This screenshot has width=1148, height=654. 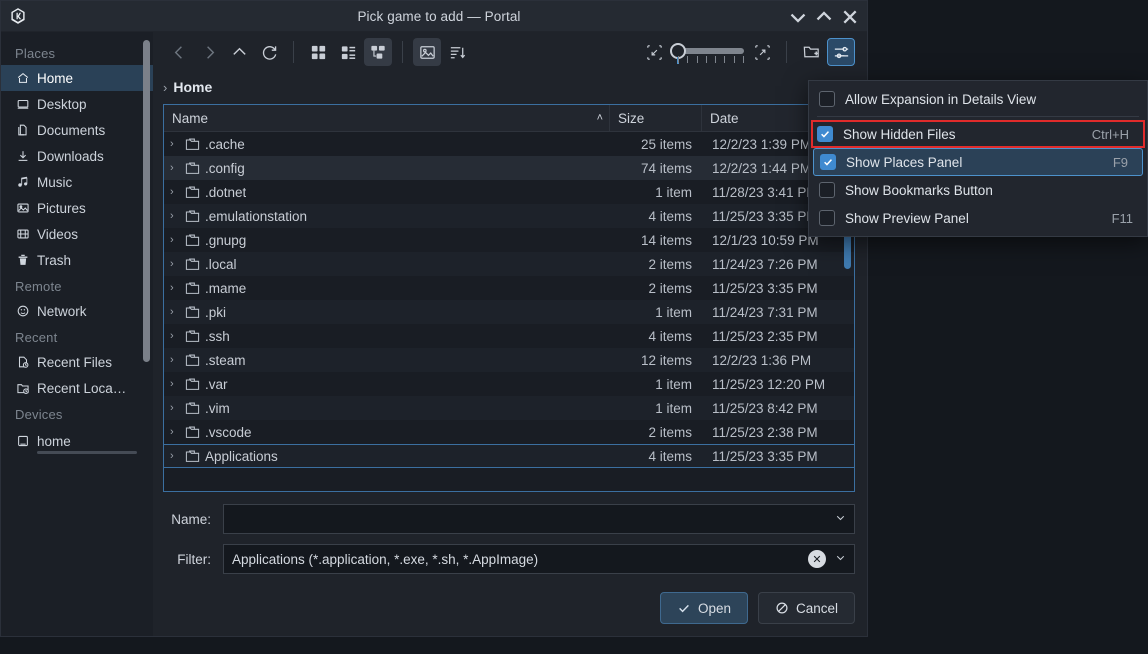 I want to click on breadcrumb-path: Home, so click(x=192, y=87).